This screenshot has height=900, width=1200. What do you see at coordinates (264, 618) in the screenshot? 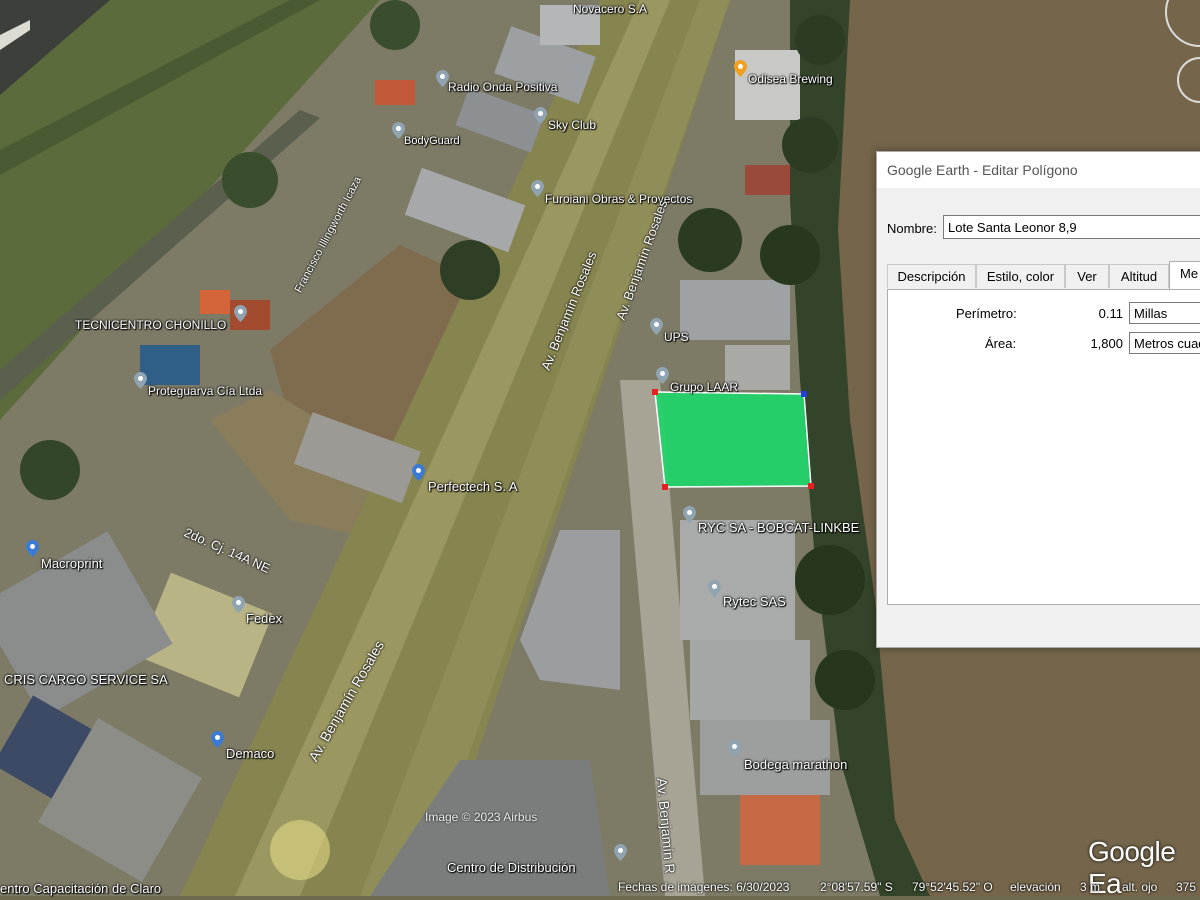
I see `place-label: Fedex` at bounding box center [264, 618].